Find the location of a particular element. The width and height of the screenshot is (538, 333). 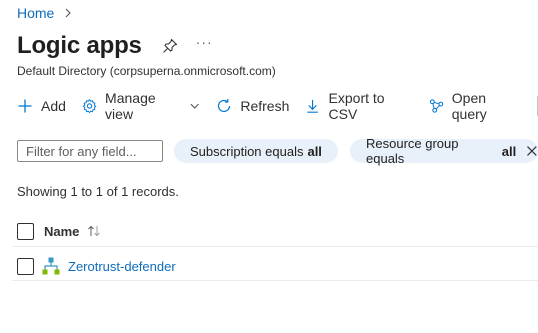

refresh-label: Refresh is located at coordinates (265, 106).